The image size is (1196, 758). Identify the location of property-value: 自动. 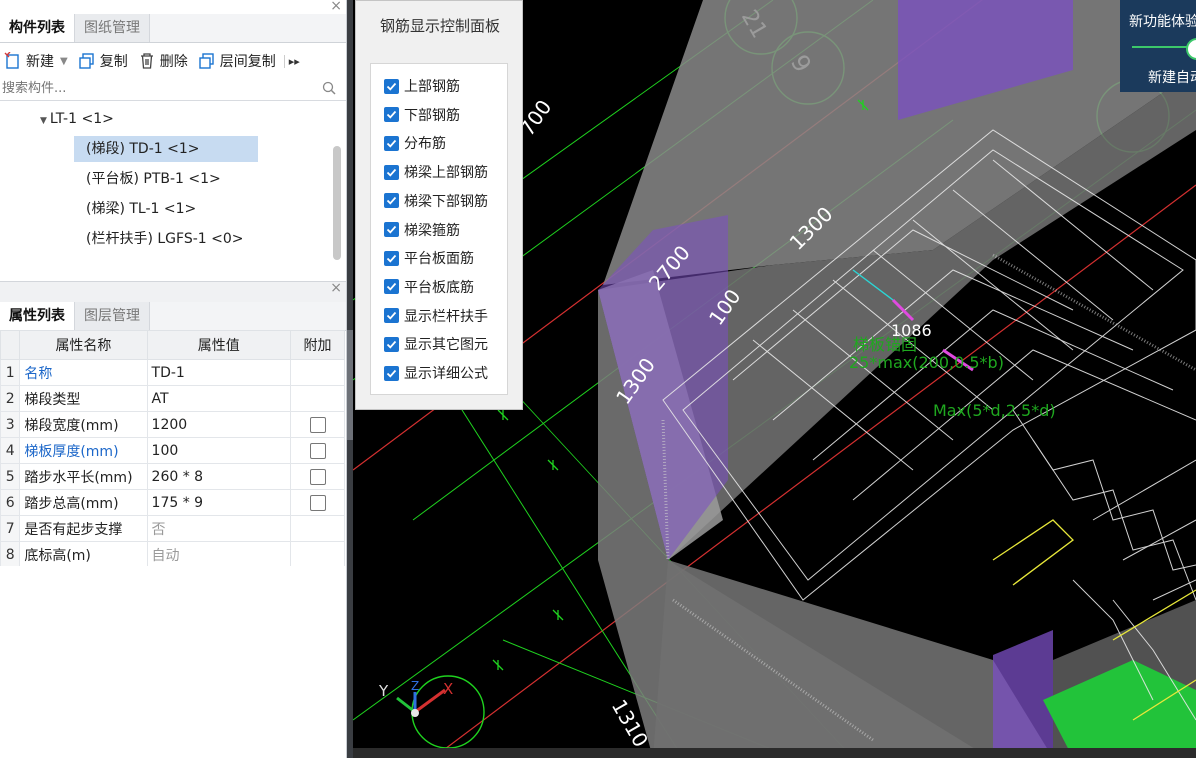
(219, 554).